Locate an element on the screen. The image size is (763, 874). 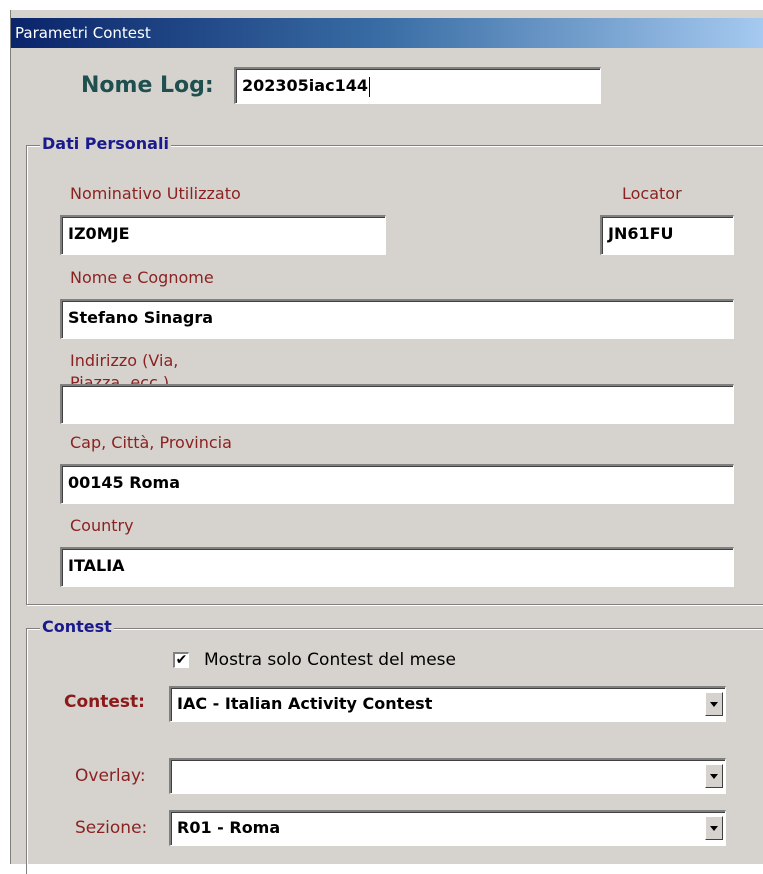
city-input: 00145 Roma is located at coordinates (397, 484).